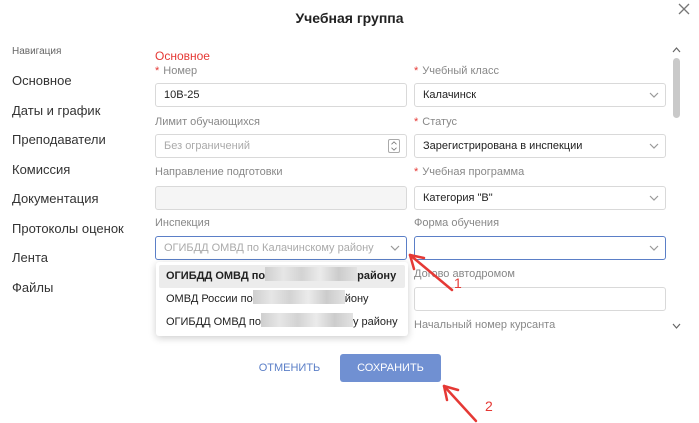  Describe the element at coordinates (281, 198) in the screenshot. I see `direction-input` at that location.